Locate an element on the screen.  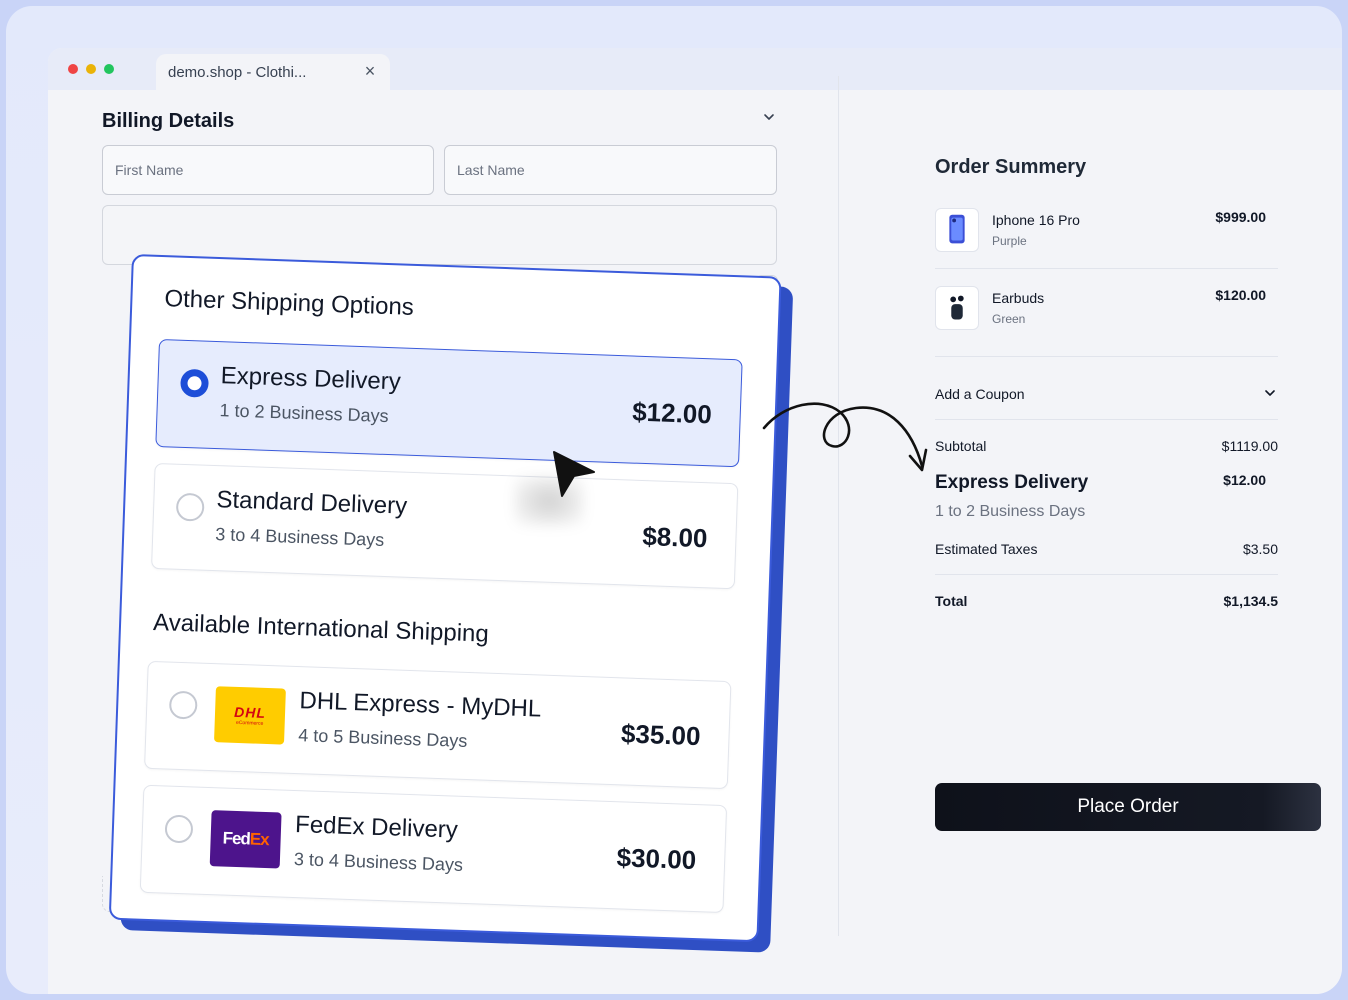
option-subtitle: 4 to 5 Business Days is located at coordinates (382, 738).